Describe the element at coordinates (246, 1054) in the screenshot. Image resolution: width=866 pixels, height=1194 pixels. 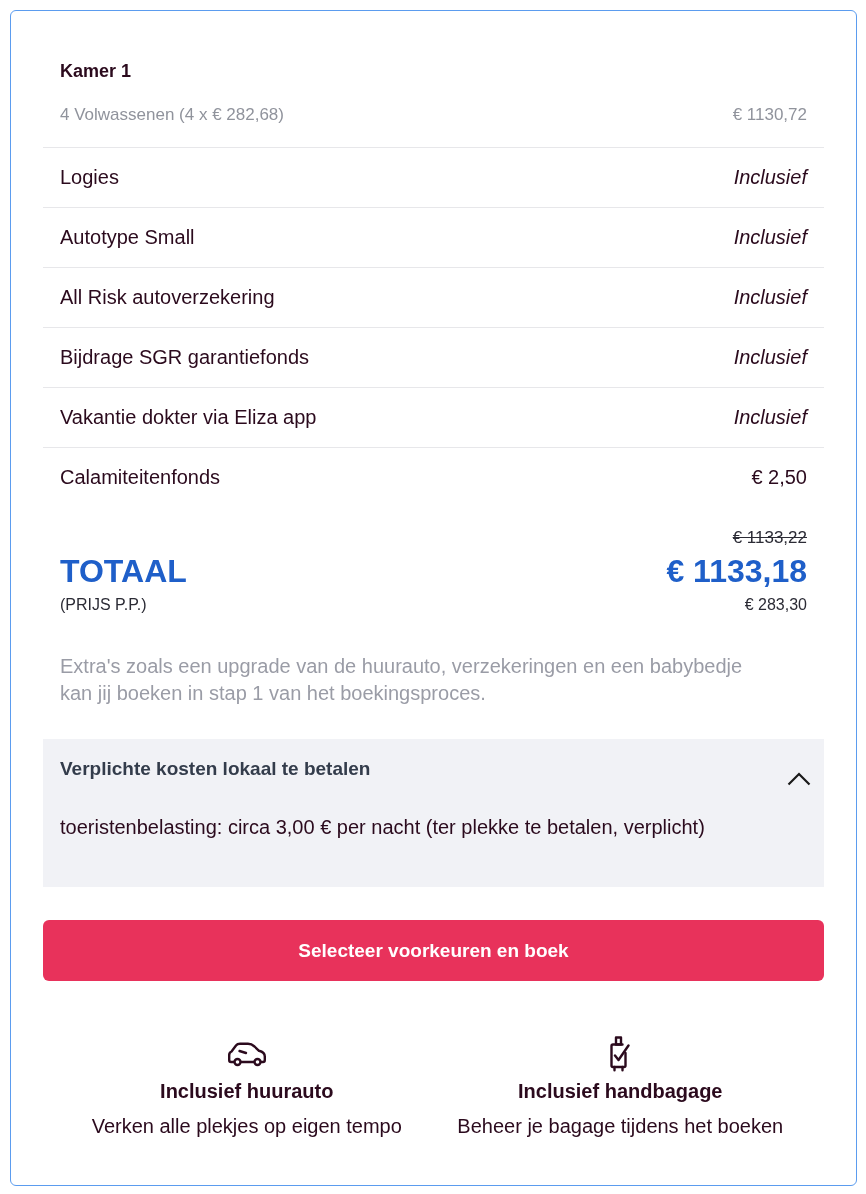
I see `car-icon` at that location.